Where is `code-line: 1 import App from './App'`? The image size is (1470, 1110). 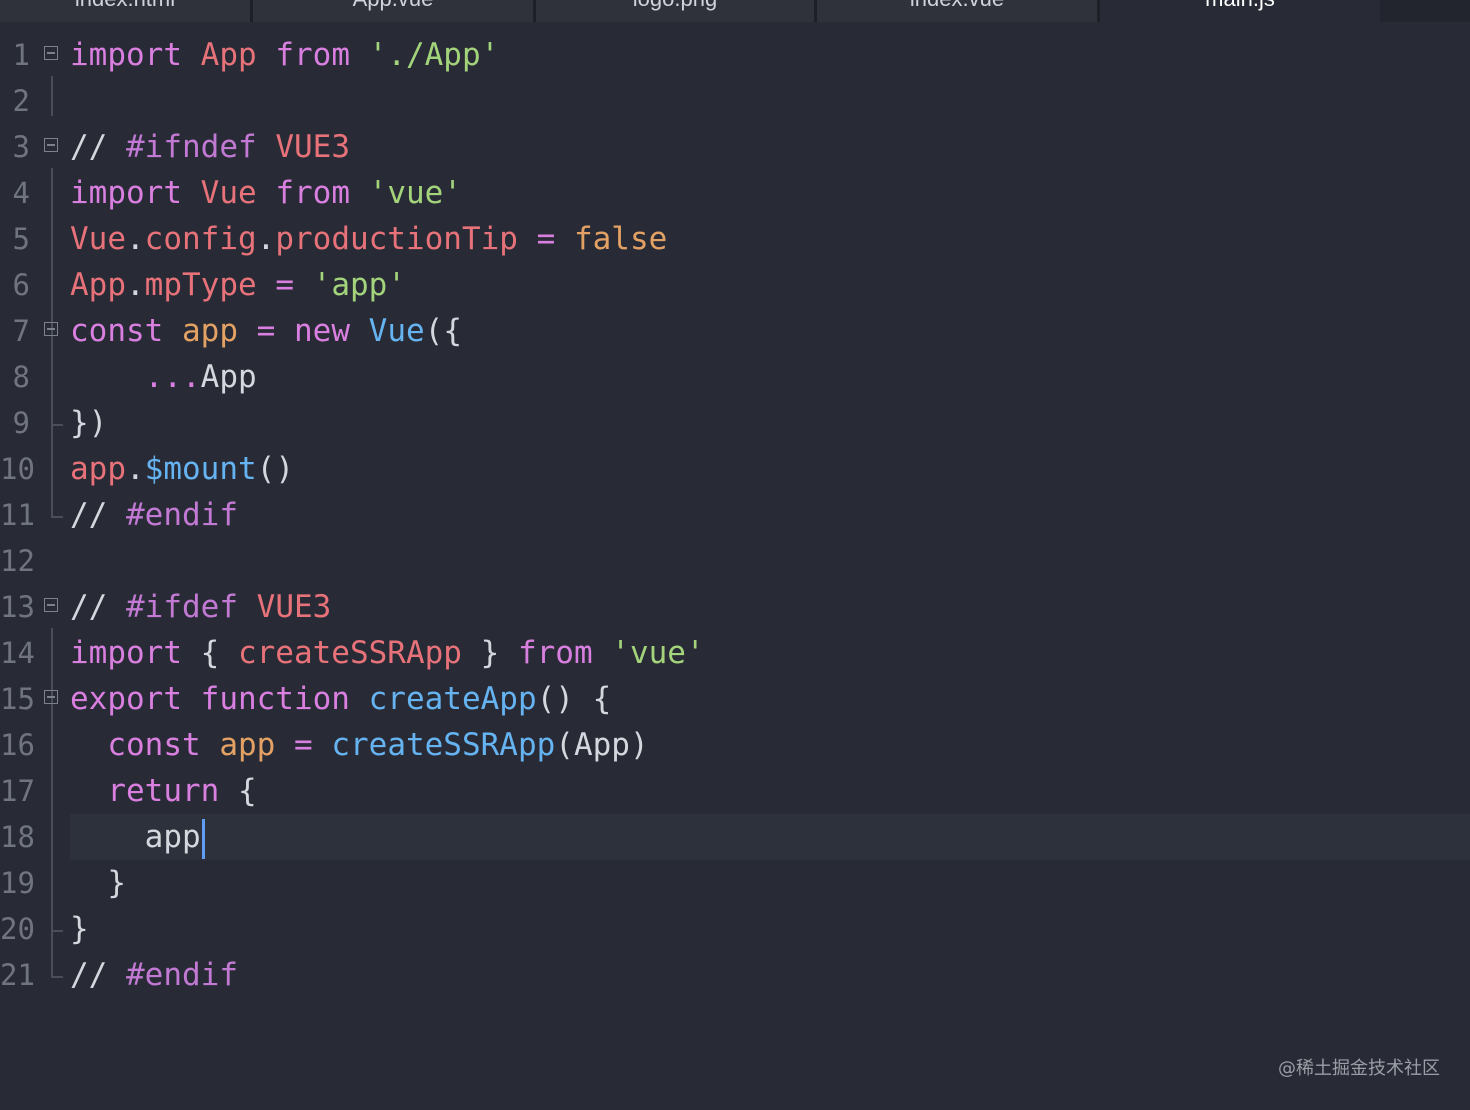 code-line: 1 import App from './App' is located at coordinates (735, 55).